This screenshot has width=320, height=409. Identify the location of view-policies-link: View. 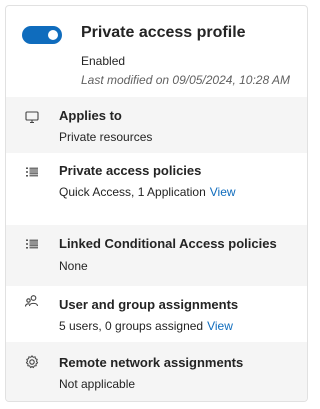
(223, 192).